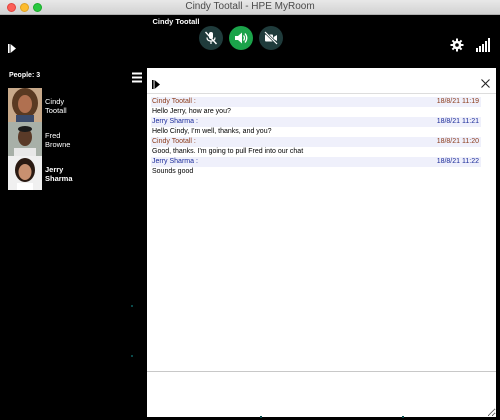  I want to click on speaker-icon, so click(241, 38).